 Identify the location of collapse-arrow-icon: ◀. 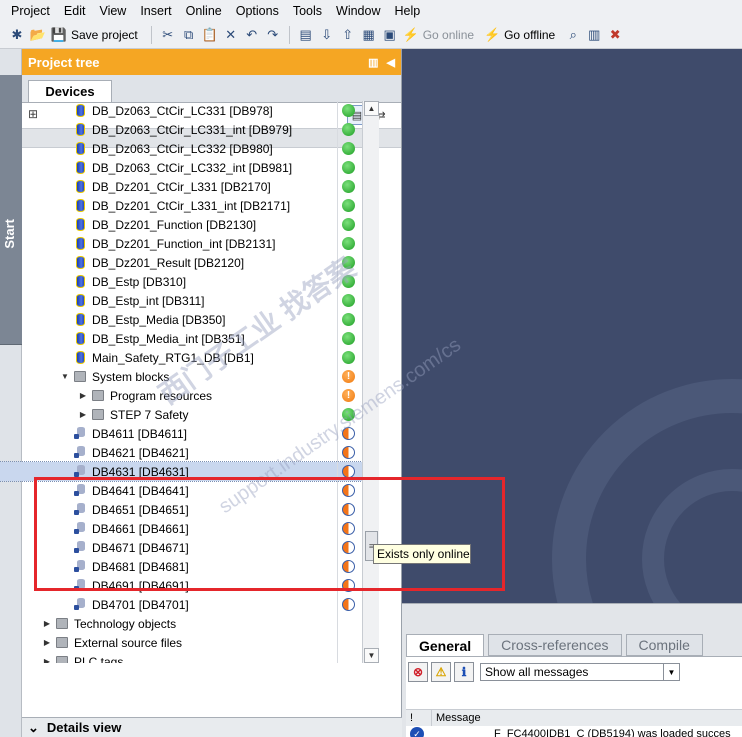
(391, 62).